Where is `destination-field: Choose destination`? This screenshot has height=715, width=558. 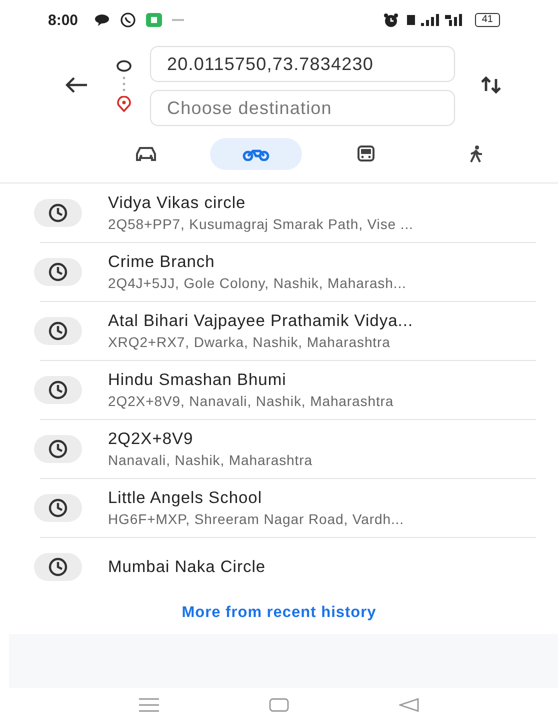
destination-field: Choose destination is located at coordinates (302, 108).